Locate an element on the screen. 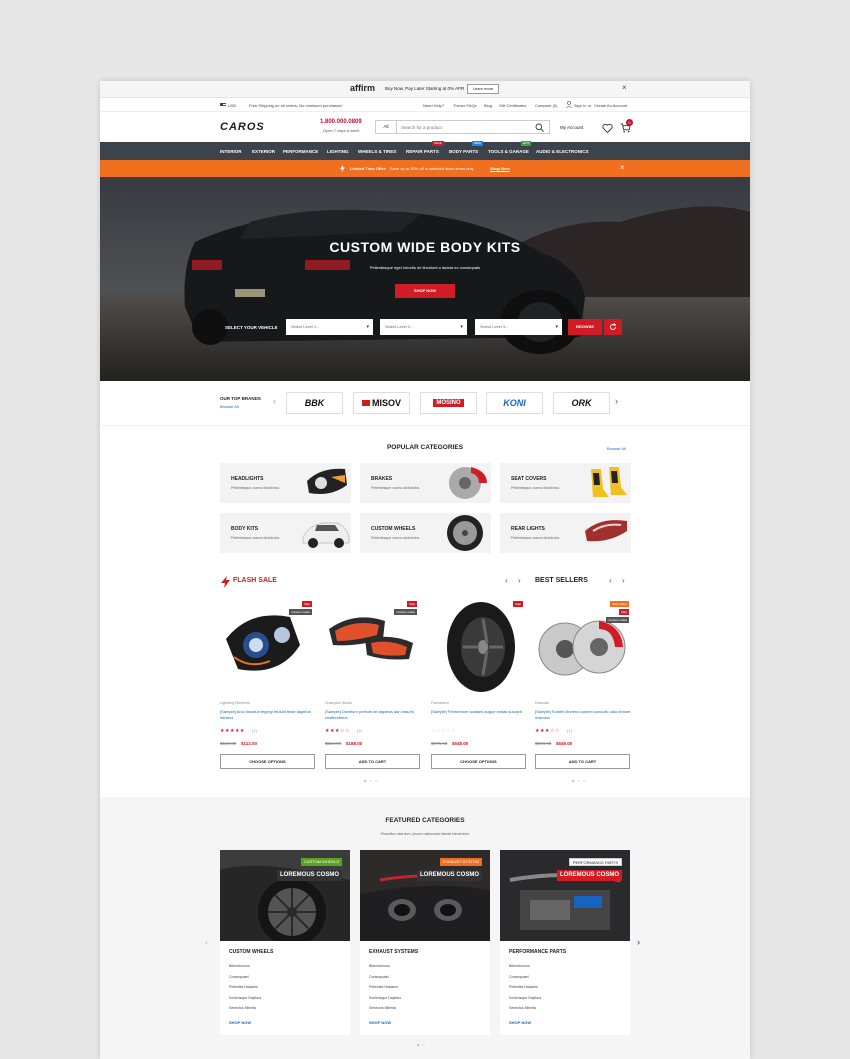 The image size is (850, 1059). product-brand: Endurant is located at coordinates (542, 703).